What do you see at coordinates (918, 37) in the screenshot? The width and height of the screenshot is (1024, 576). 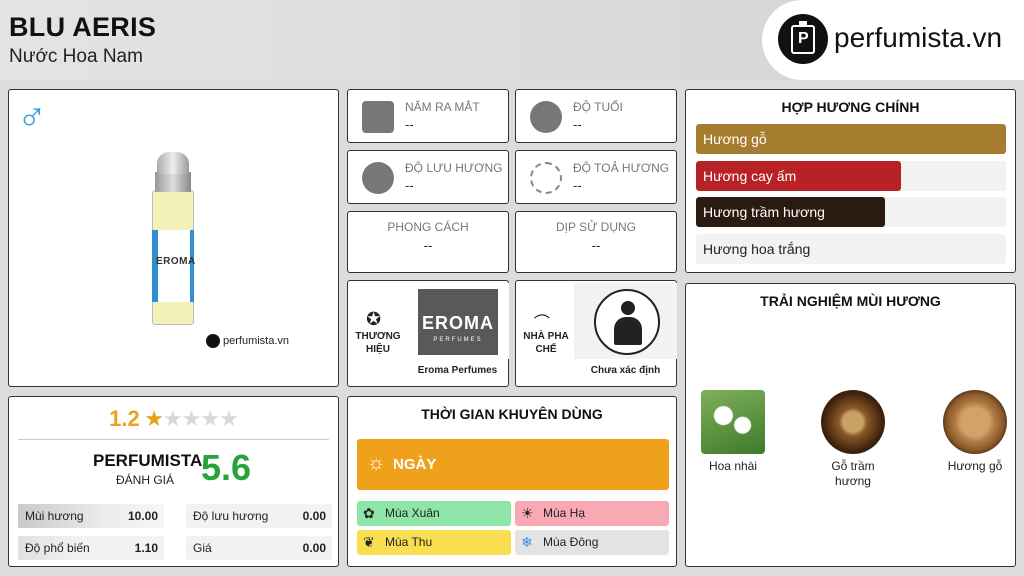 I see `site-logo-text: perfumista.vn` at bounding box center [918, 37].